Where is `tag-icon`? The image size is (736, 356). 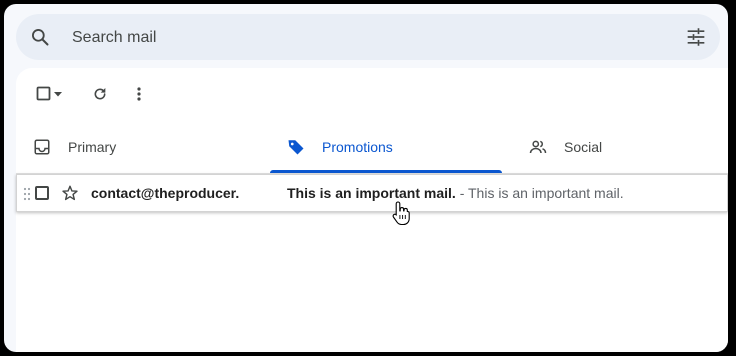
tag-icon is located at coordinates (296, 147).